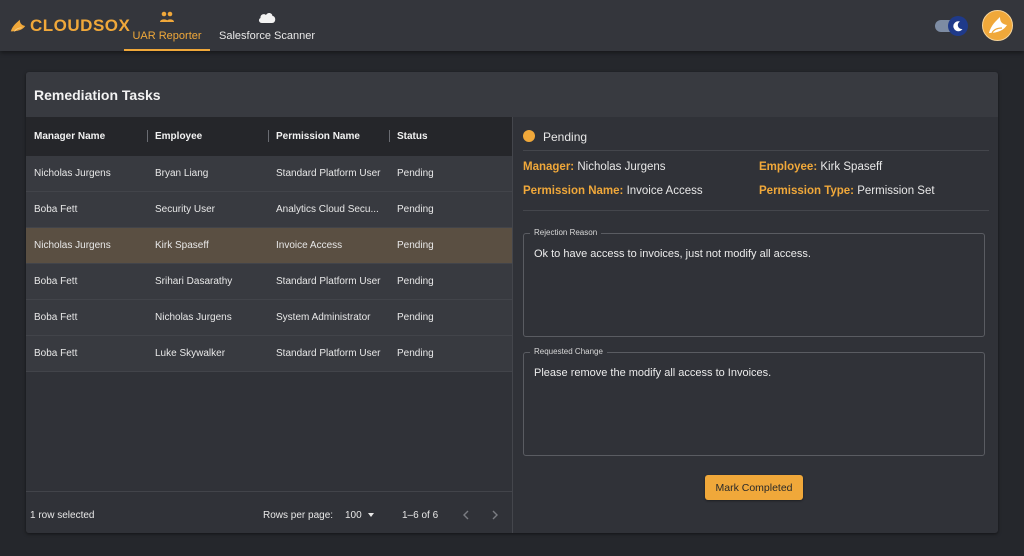 The image size is (1024, 556). I want to click on moon-icon, so click(958, 26).